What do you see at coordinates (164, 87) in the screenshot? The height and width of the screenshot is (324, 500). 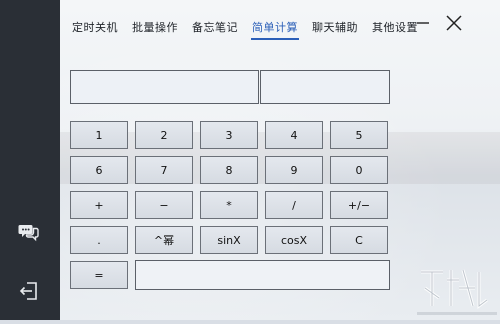 I see `input-display-left` at bounding box center [164, 87].